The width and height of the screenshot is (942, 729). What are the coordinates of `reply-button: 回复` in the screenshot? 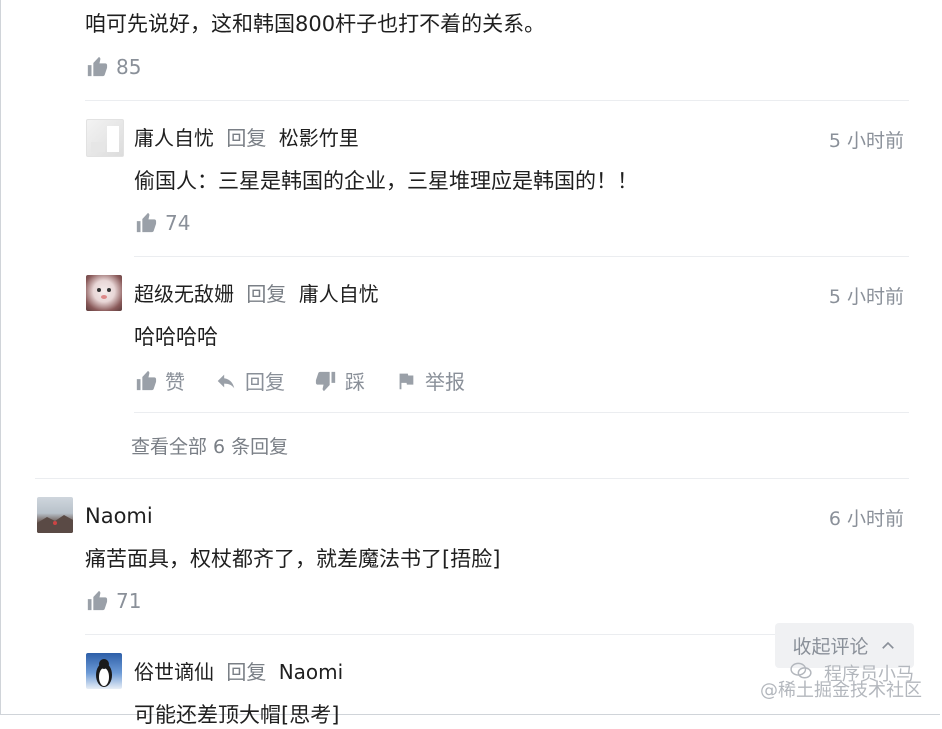 It's located at (250, 380).